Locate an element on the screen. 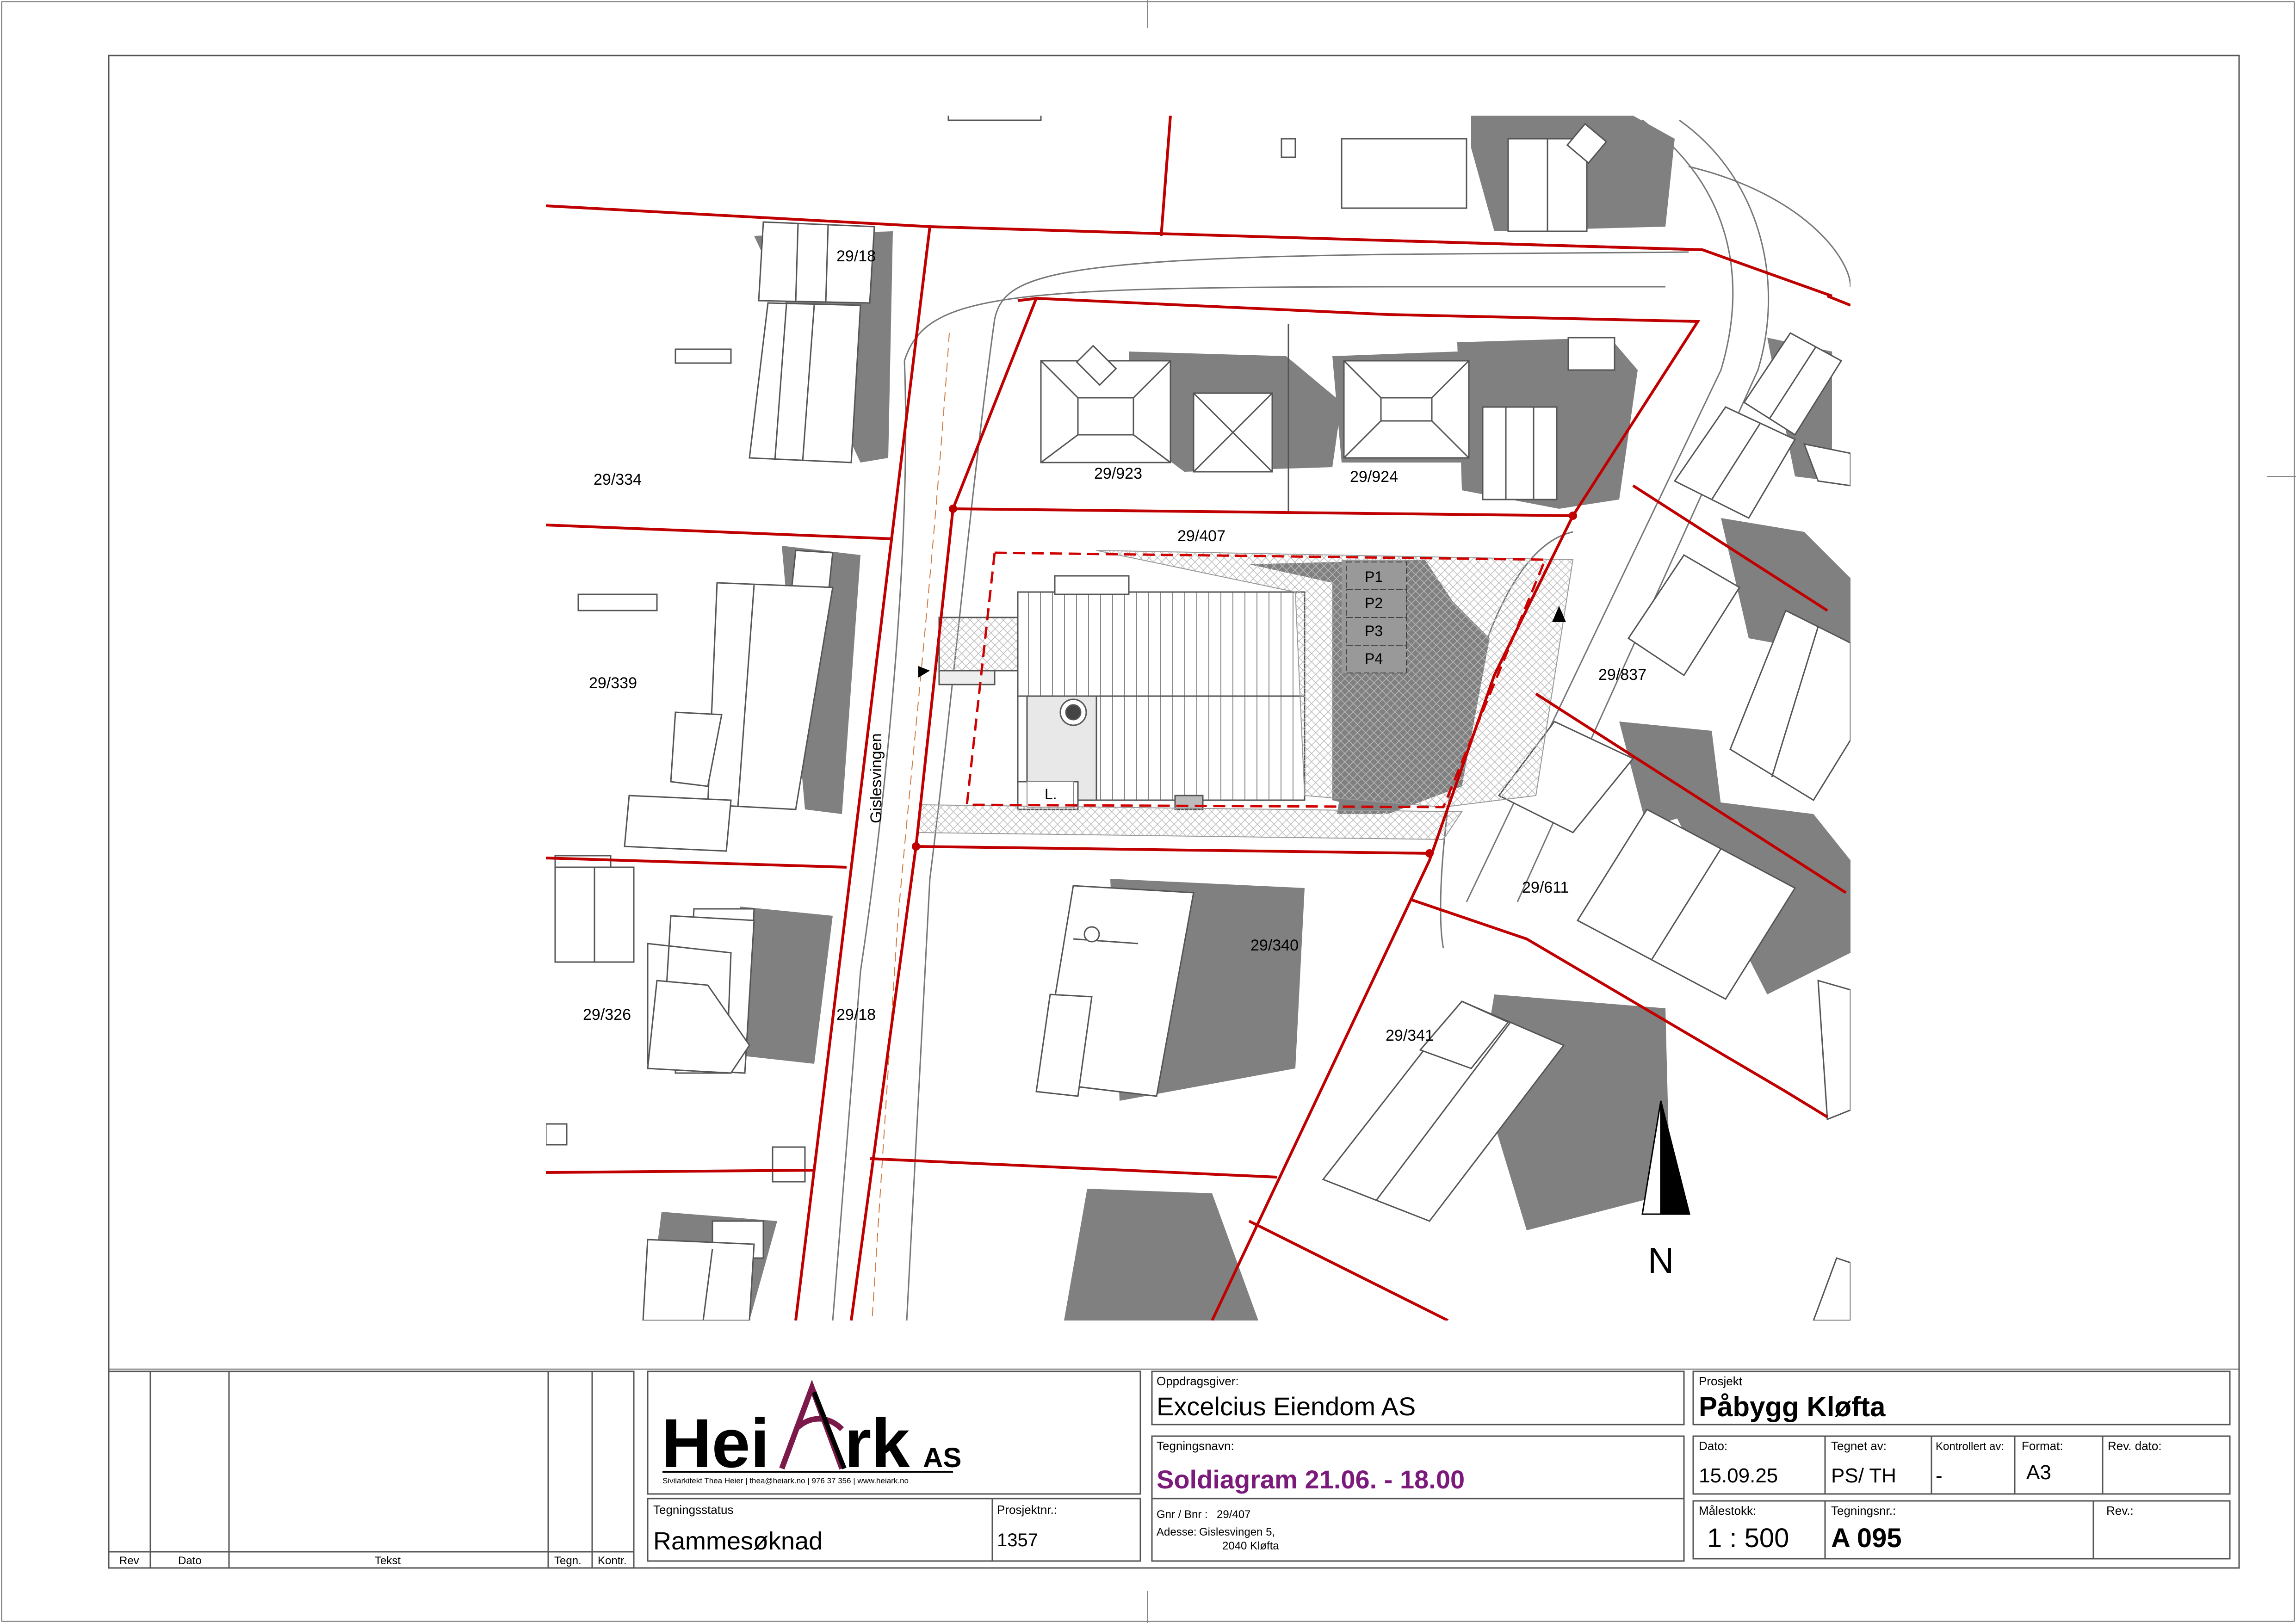 This screenshot has width=2296, height=1623. logo-suffix: AS is located at coordinates (942, 1457).